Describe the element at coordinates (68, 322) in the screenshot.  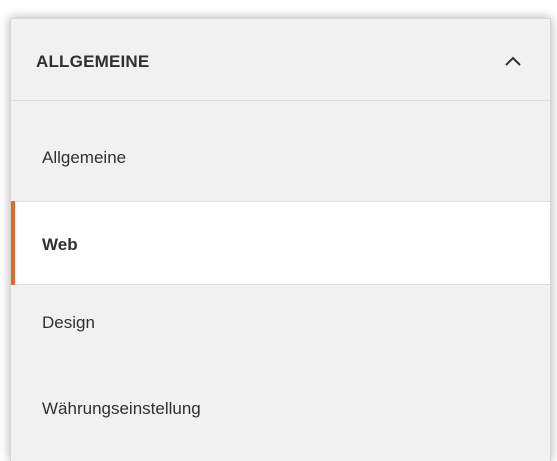
I see `nav-item-label: Design` at that location.